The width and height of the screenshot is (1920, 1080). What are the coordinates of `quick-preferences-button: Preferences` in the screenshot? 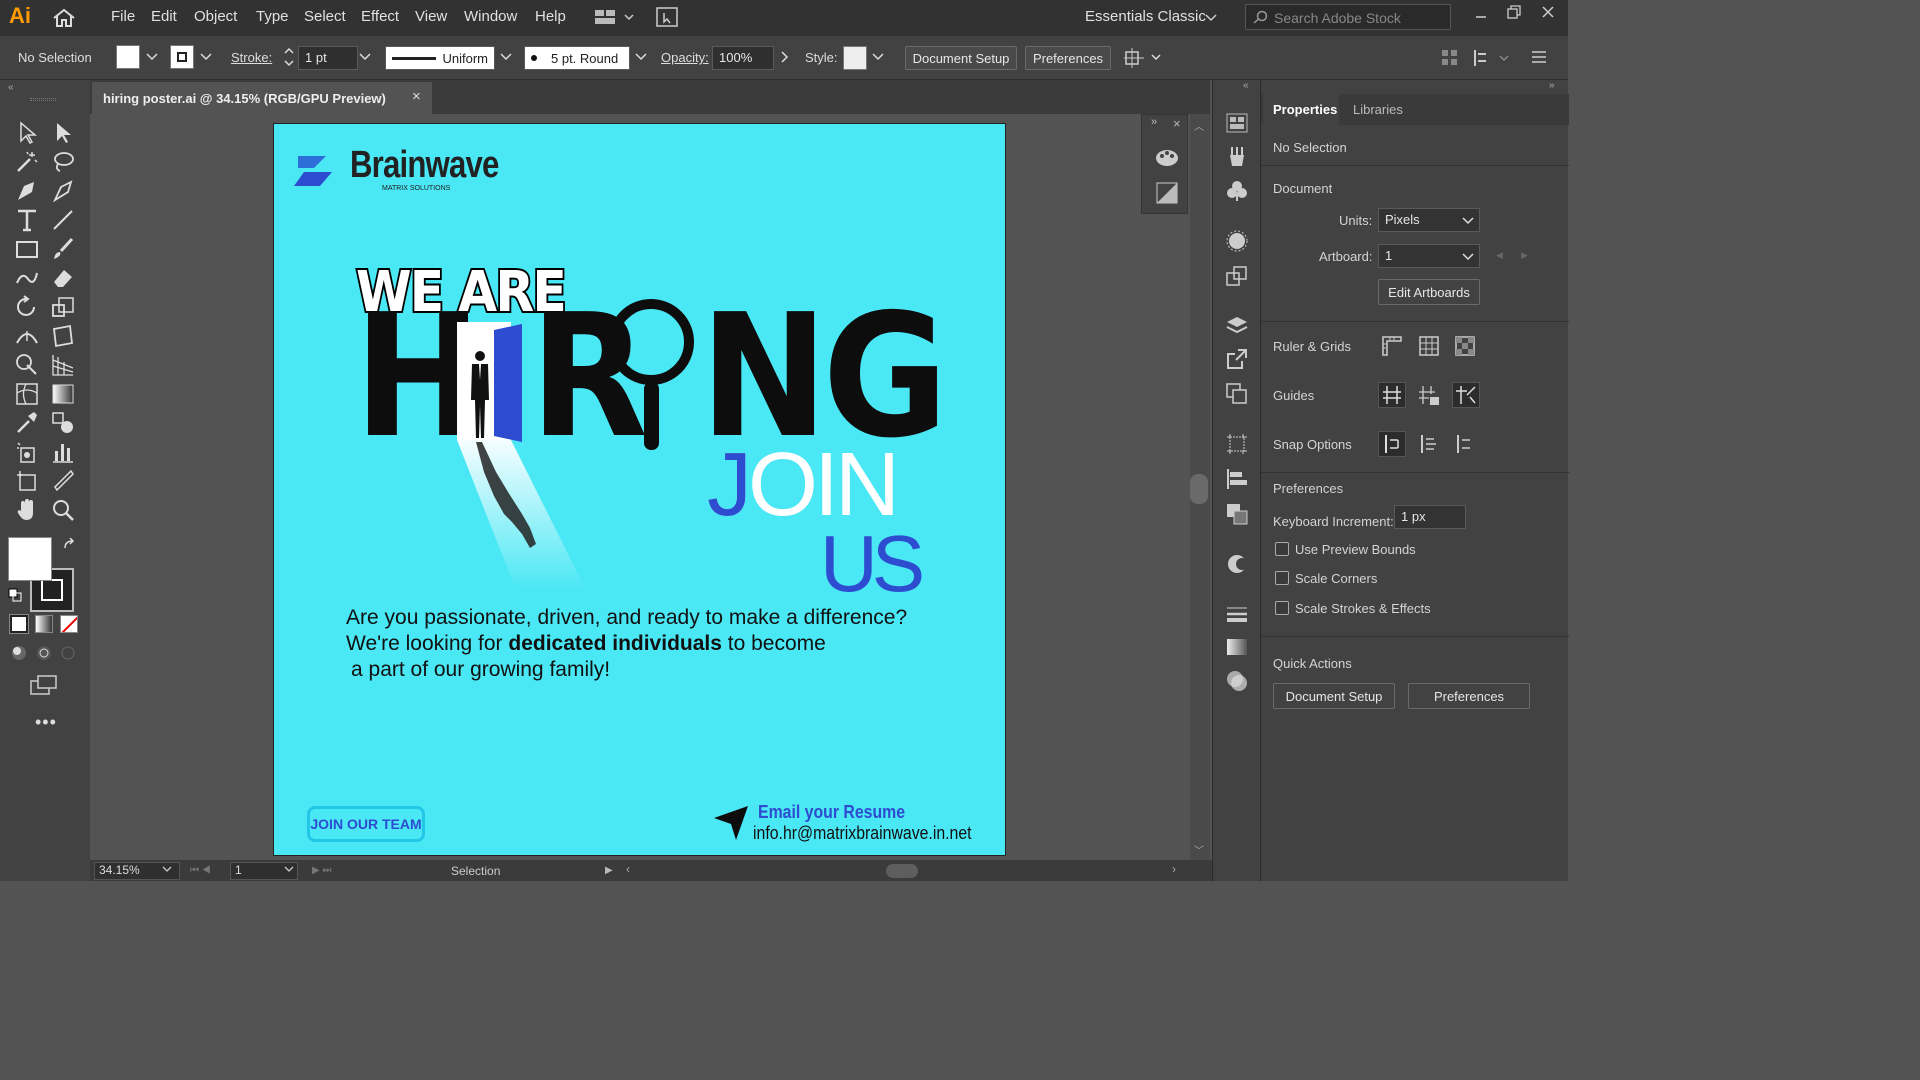 It's located at (1469, 696).